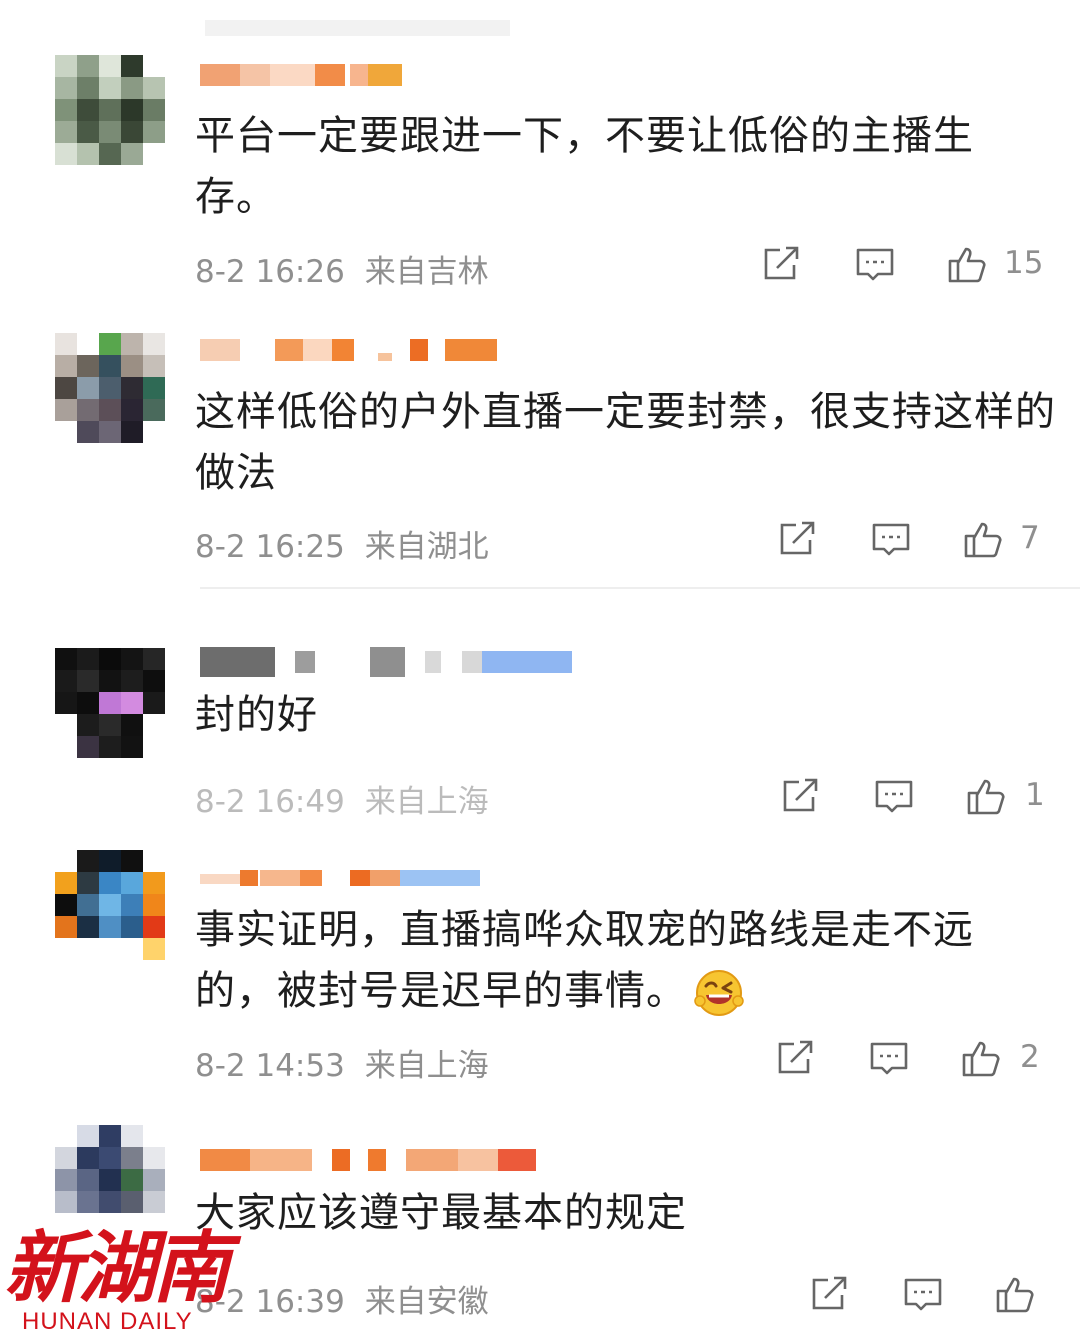  Describe the element at coordinates (426, 272) in the screenshot. I see `comment-location: 来自吉林` at that location.